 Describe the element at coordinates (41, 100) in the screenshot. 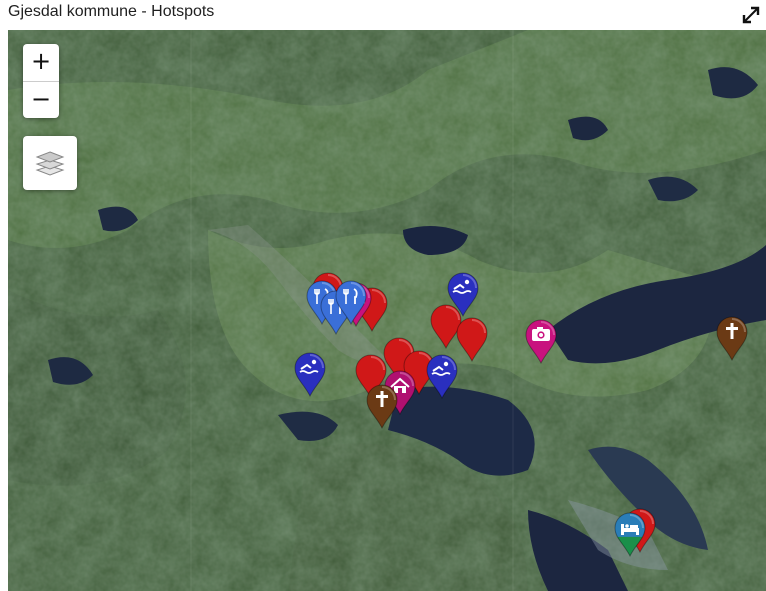

I see `zoom-out-button: −` at that location.